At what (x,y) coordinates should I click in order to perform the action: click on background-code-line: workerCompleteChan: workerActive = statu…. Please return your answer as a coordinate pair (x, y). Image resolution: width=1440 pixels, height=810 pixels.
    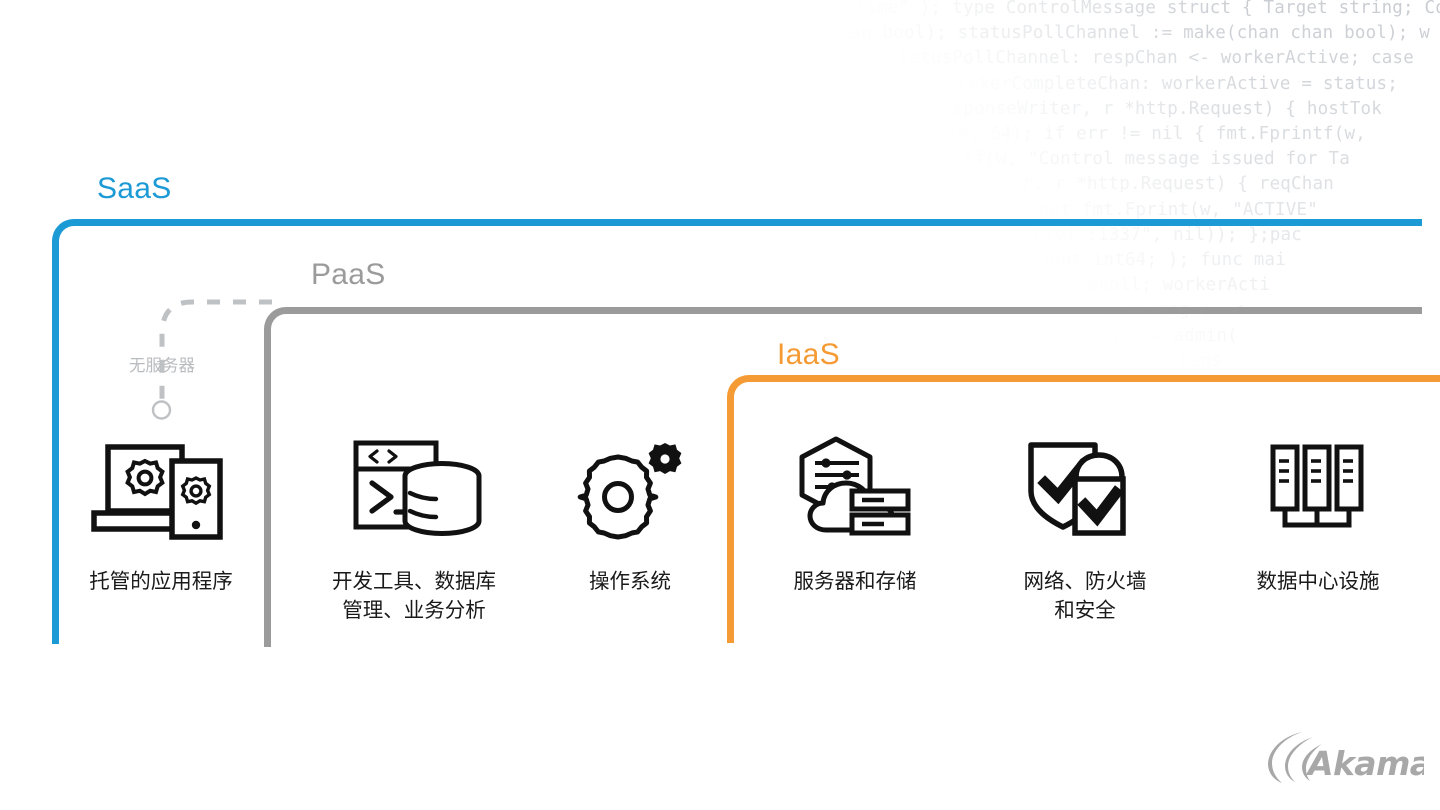
    Looking at the image, I should click on (1172, 83).